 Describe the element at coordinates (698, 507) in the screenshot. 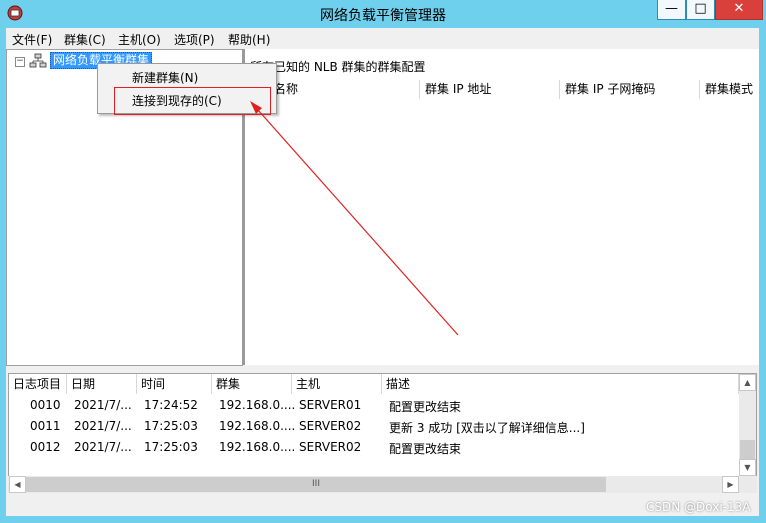

I see `watermark: CSDN @Doxi-13A` at that location.